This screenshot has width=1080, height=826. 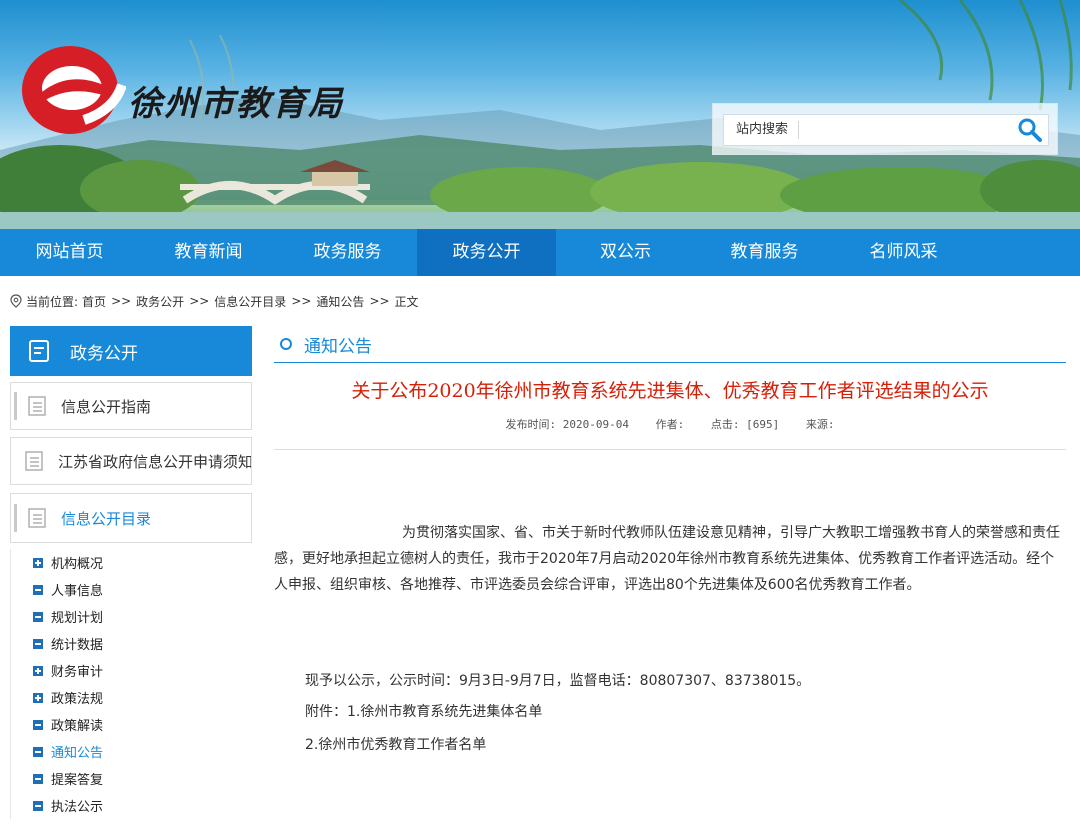 What do you see at coordinates (131, 751) in the screenshot?
I see `tree-item-notices: 通知公告` at bounding box center [131, 751].